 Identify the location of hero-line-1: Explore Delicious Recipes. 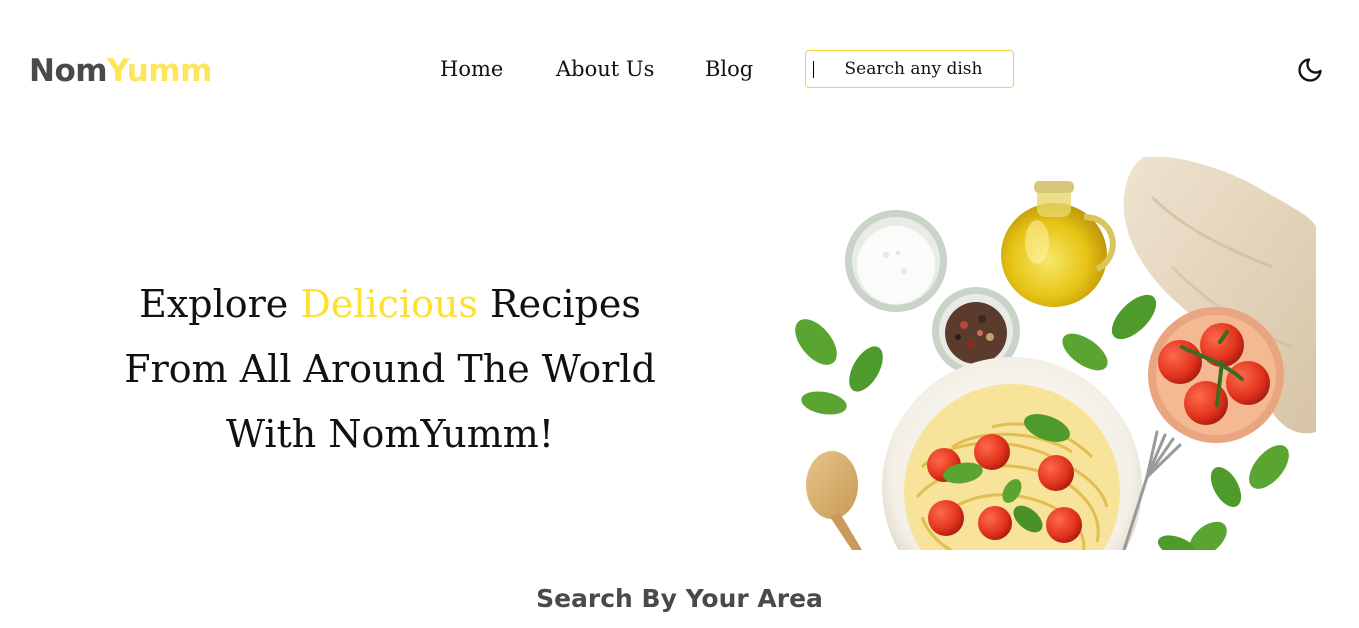
(390, 304).